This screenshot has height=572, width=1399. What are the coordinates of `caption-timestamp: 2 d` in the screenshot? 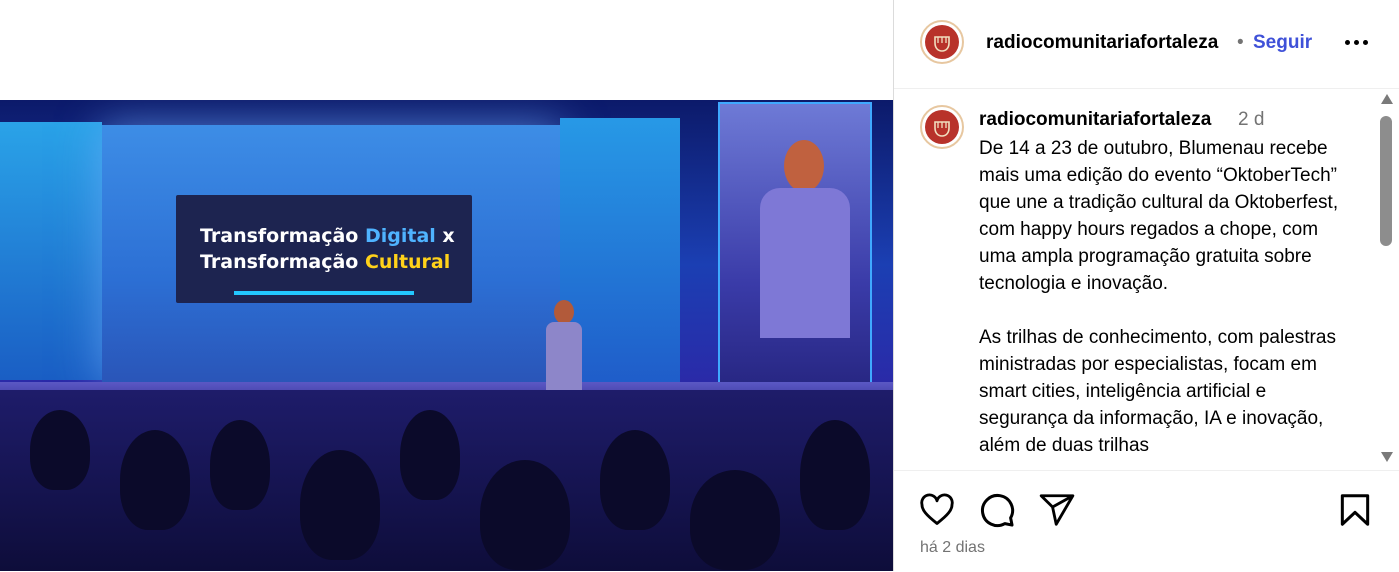 It's located at (1251, 120).